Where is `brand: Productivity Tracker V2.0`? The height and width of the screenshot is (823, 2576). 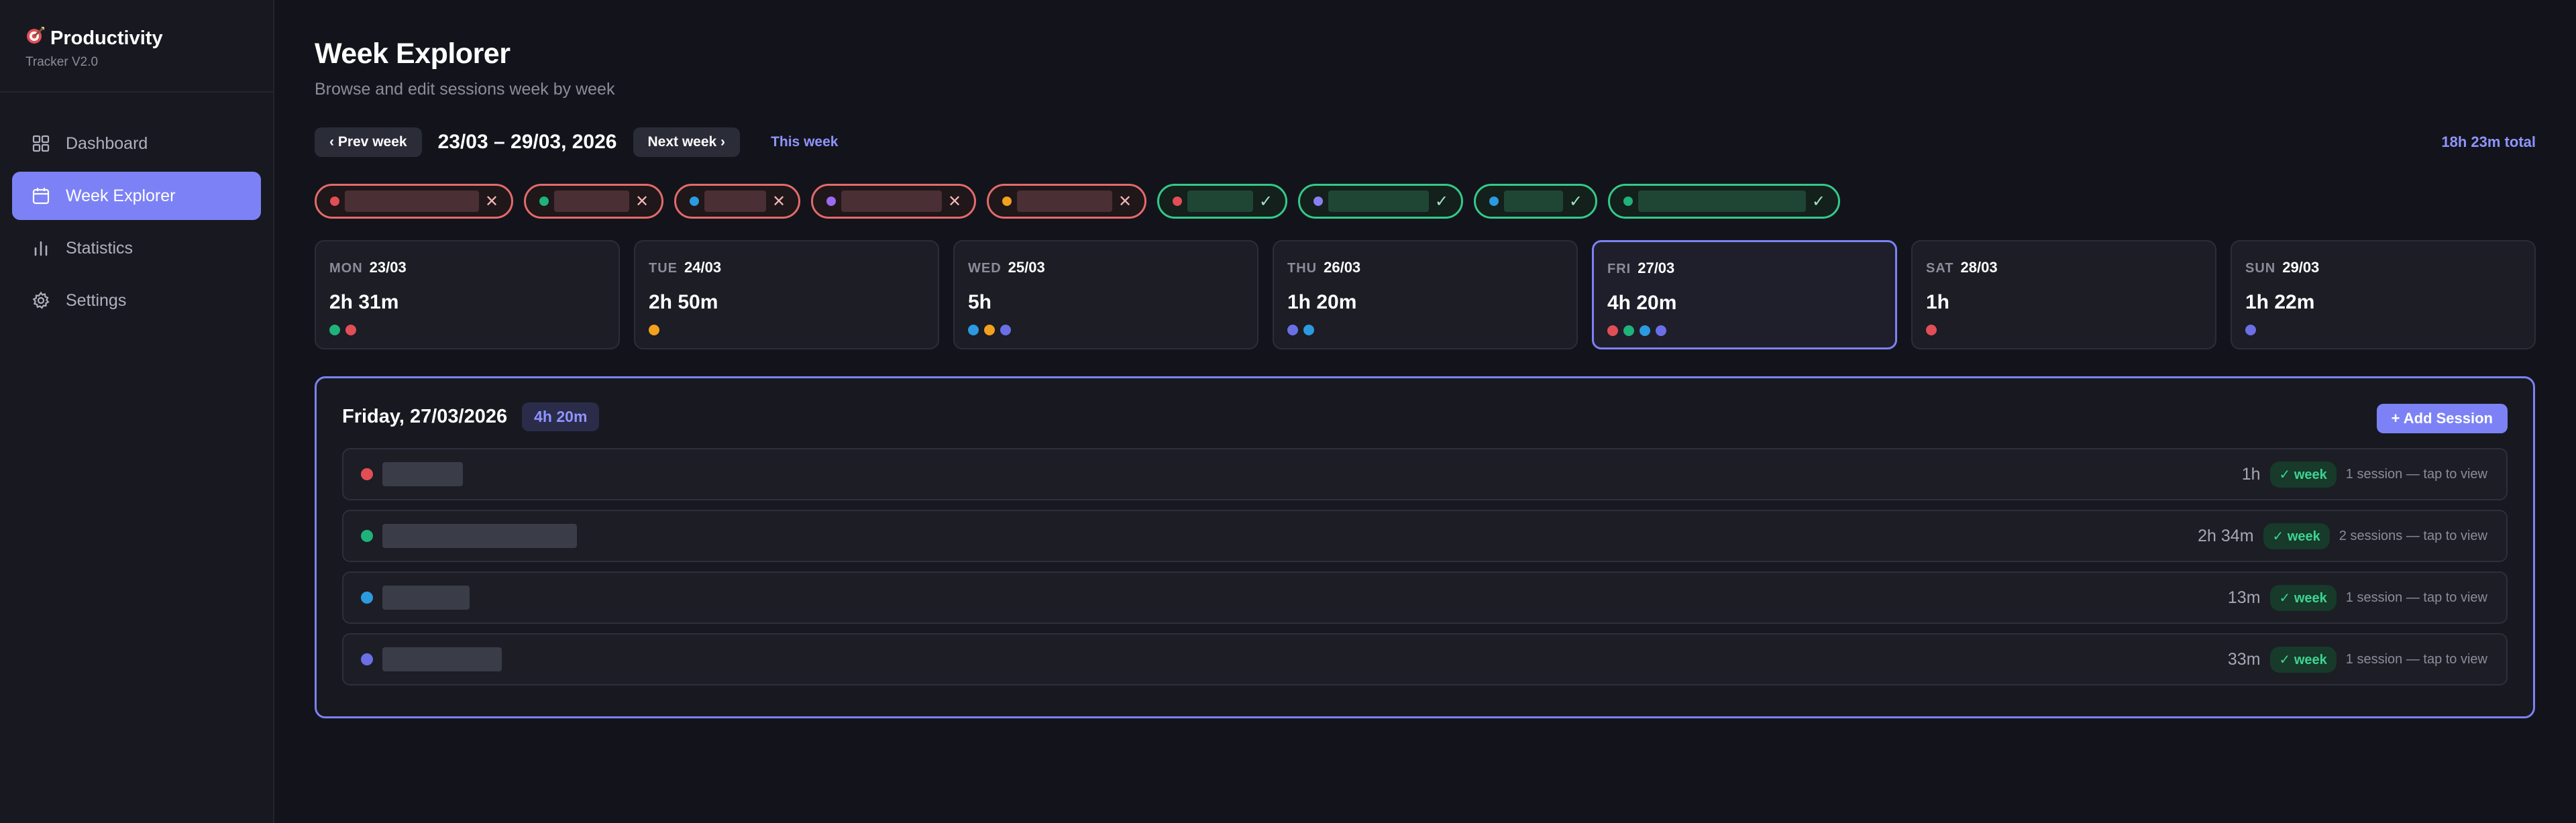
brand: Productivity Tracker V2.0 is located at coordinates (136, 46).